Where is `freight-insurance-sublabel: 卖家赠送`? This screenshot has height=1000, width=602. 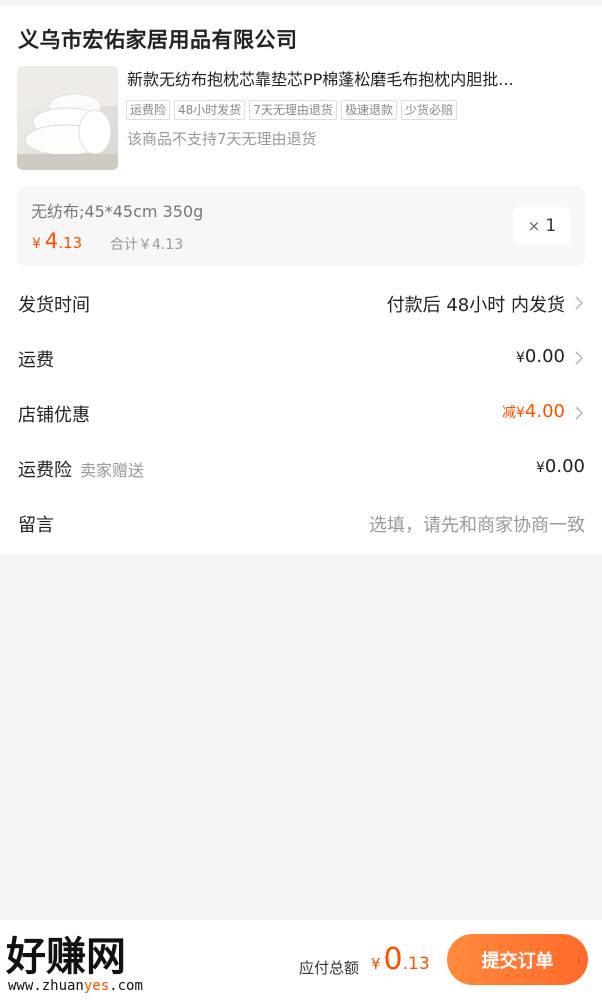 freight-insurance-sublabel: 卖家赠送 is located at coordinates (112, 470).